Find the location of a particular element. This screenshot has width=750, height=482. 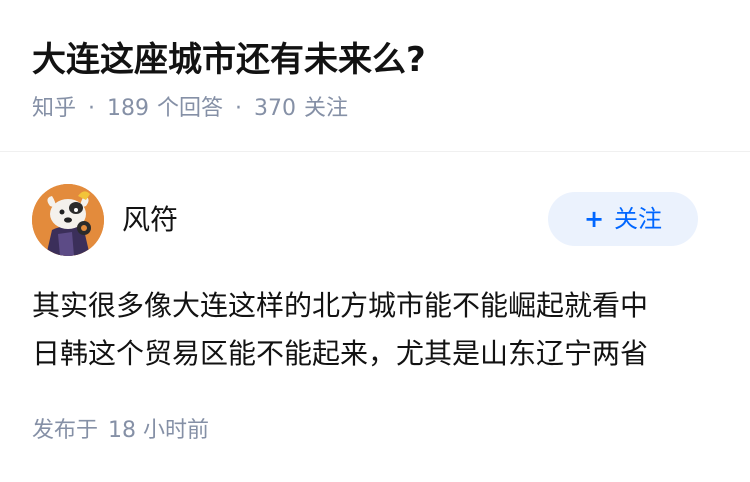

follow-button: + 关注 is located at coordinates (623, 219).